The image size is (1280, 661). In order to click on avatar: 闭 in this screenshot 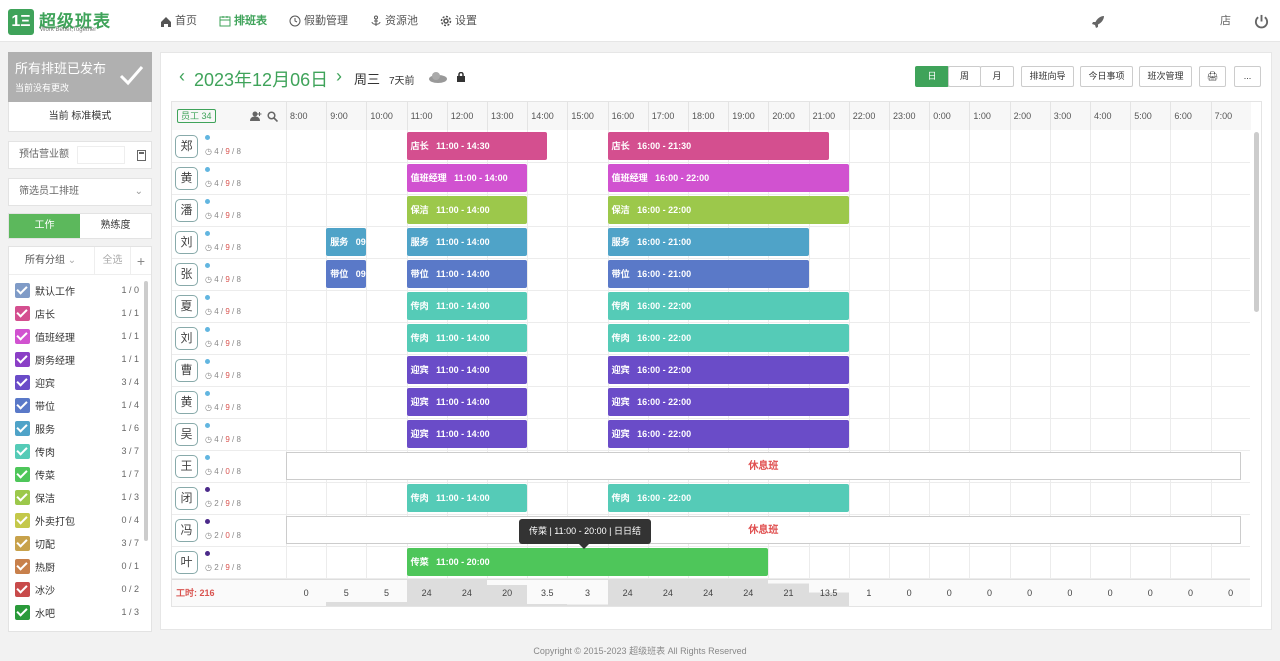, I will do `click(186, 498)`.